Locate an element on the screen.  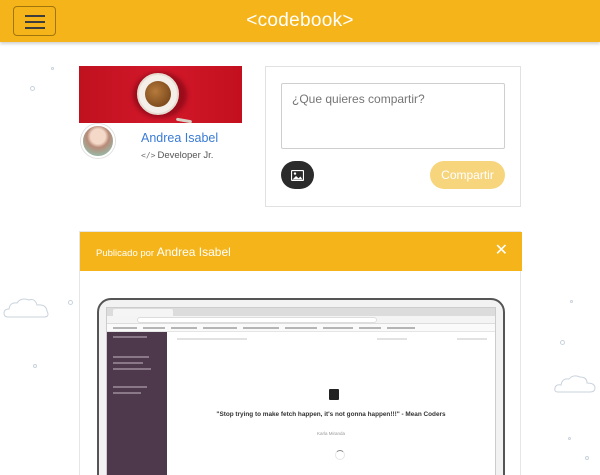
brand-logo: <codebook> is located at coordinates (300, 21).